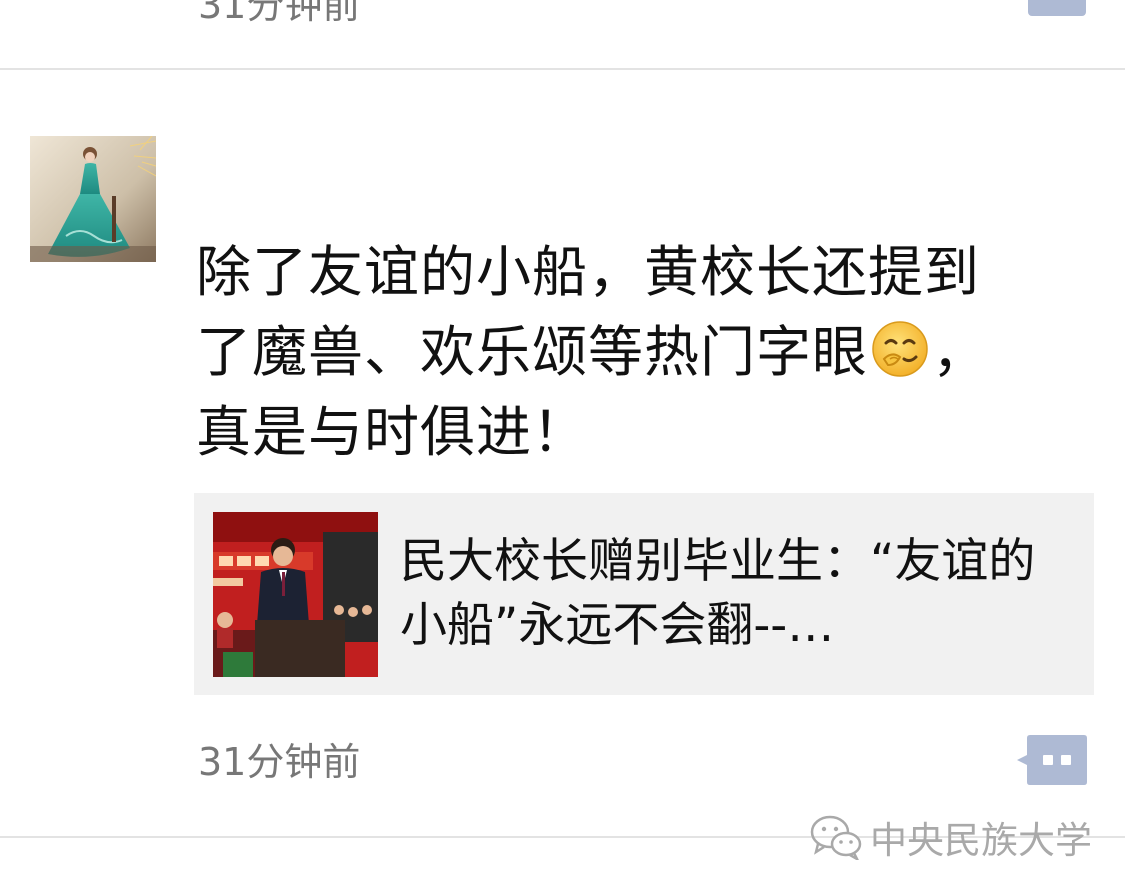 Image resolution: width=1125 pixels, height=893 pixels. What do you see at coordinates (532, 352) in the screenshot?
I see `post-text-line-2: 了魔兽、欢乐颂等热门字眼` at bounding box center [532, 352].